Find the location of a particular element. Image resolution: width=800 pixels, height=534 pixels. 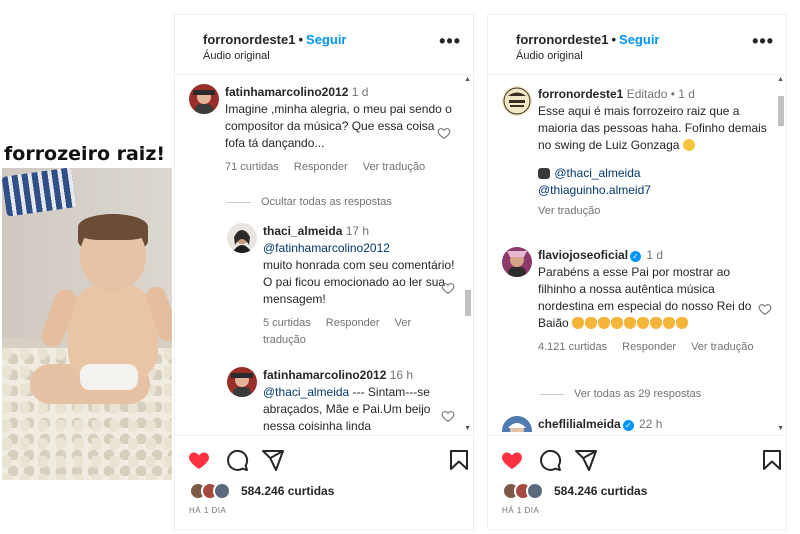

comment-username: flaviojoseoficial is located at coordinates (583, 255).